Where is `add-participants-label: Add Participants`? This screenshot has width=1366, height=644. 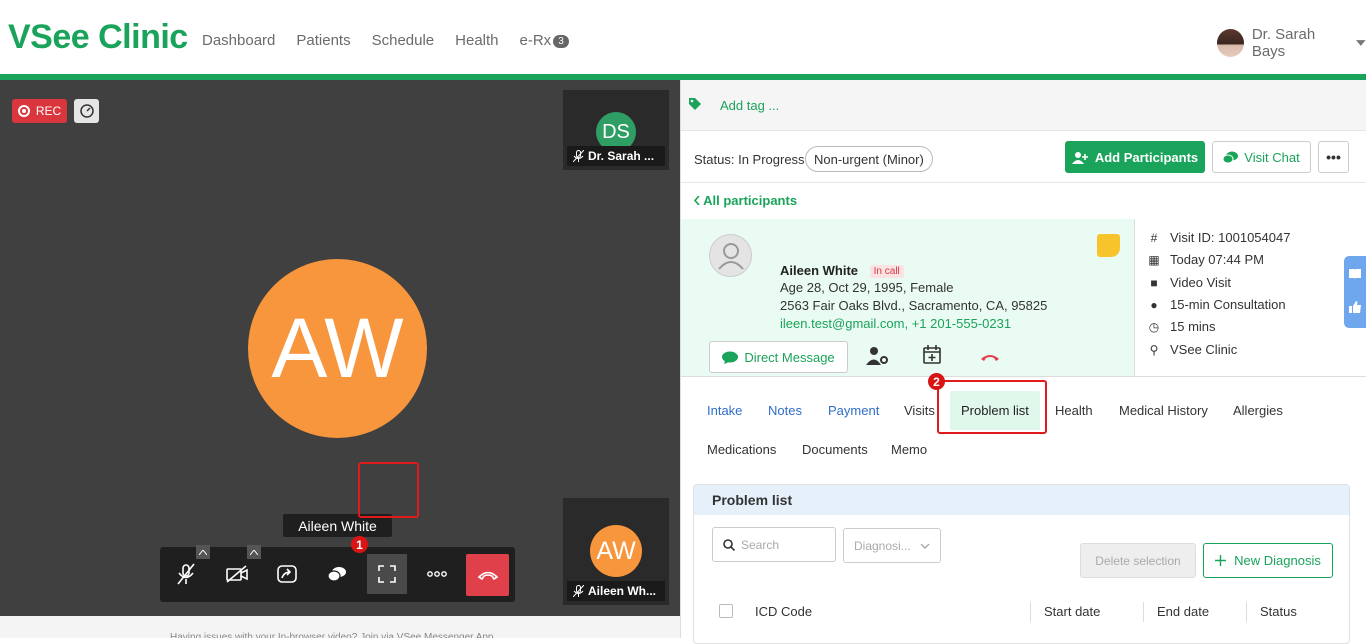 add-participants-label: Add Participants is located at coordinates (1146, 157).